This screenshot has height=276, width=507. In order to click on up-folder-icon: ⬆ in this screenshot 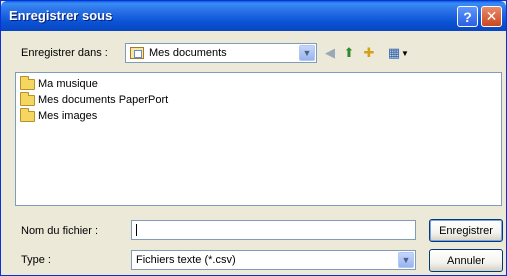, I will do `click(349, 53)`.